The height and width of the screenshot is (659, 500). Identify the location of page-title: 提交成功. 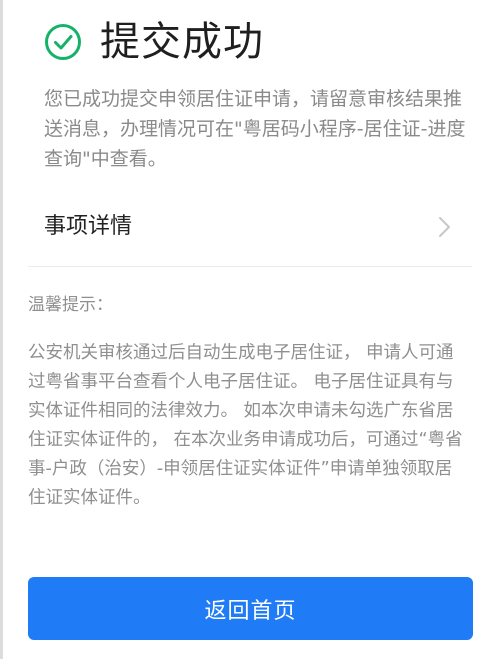
(182, 42).